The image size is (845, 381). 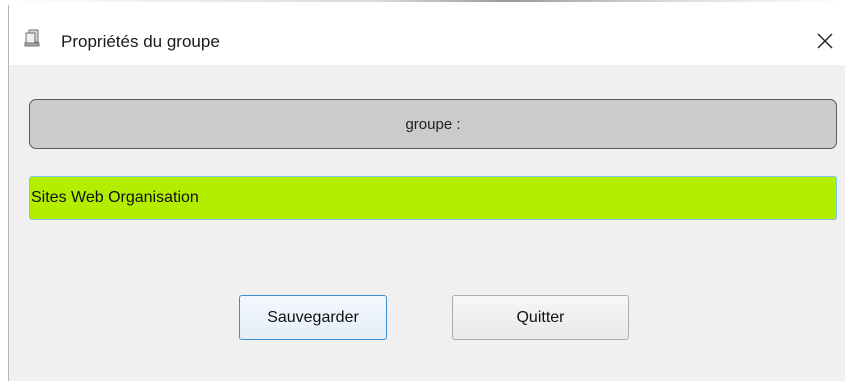 What do you see at coordinates (433, 198) in the screenshot?
I see `group-name-input` at bounding box center [433, 198].